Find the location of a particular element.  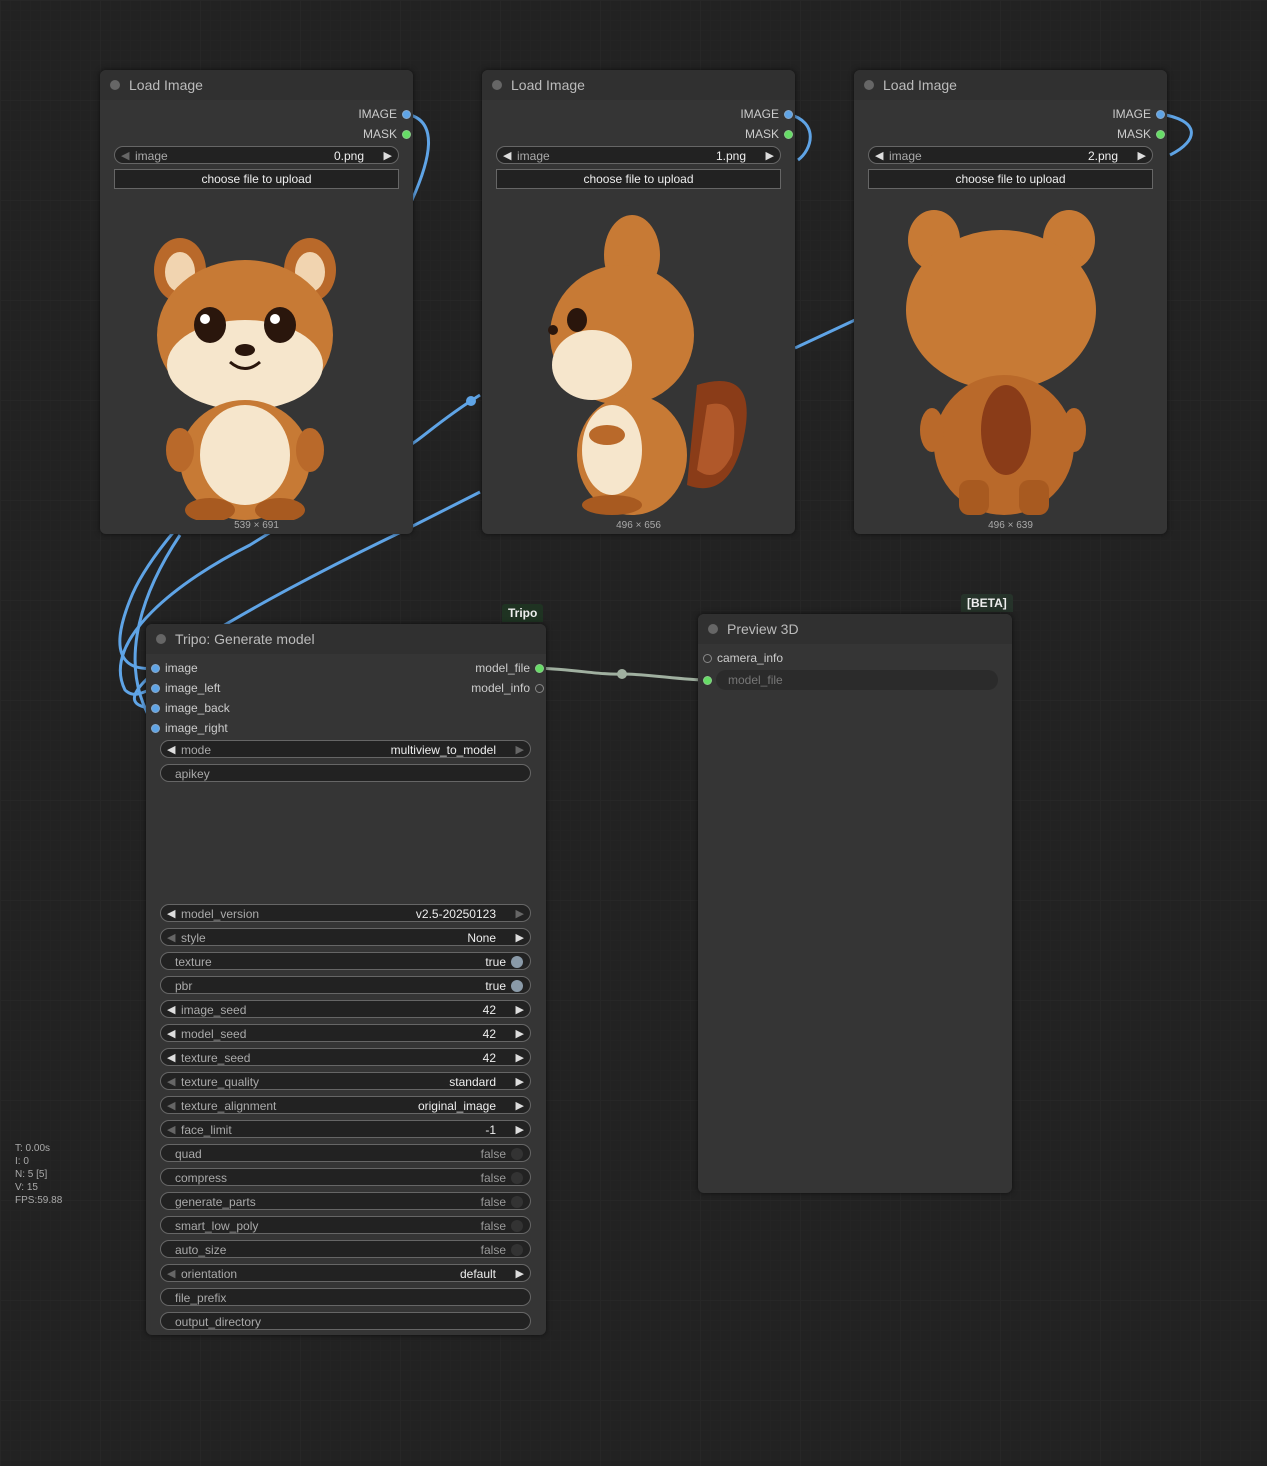

model-seed-number: ◀ model_seed 42 ▶ is located at coordinates (345, 1033).